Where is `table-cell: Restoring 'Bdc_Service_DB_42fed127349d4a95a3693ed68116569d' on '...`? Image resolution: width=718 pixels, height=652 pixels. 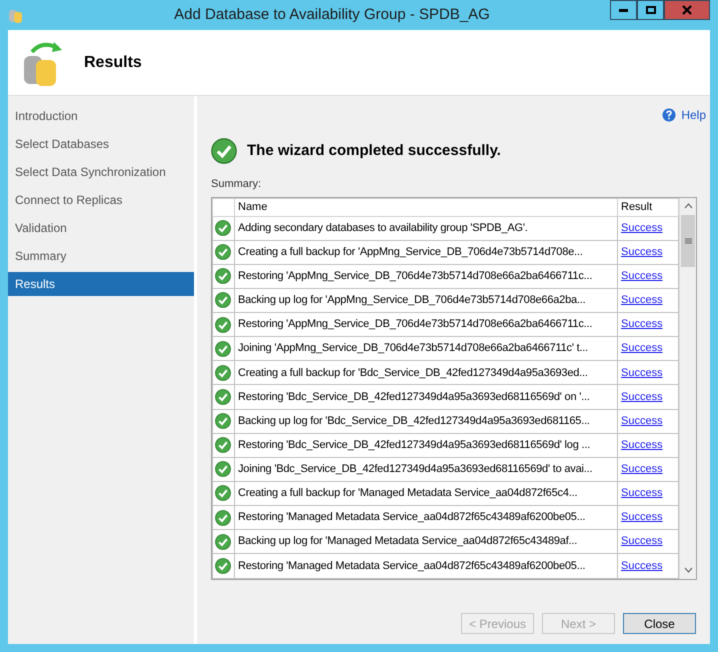 table-cell: Restoring 'Bdc_Service_DB_42fed127349d4a95a3693ed68116569d' on '... is located at coordinates (426, 396).